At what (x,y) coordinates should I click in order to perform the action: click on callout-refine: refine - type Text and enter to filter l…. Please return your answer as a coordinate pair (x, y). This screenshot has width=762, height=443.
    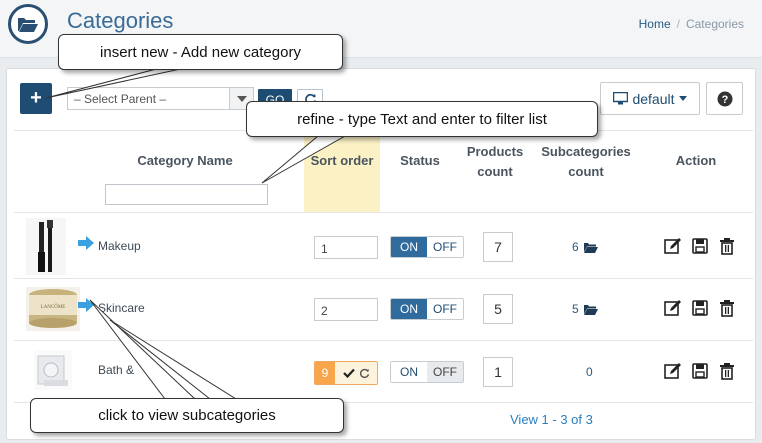
    Looking at the image, I should click on (422, 119).